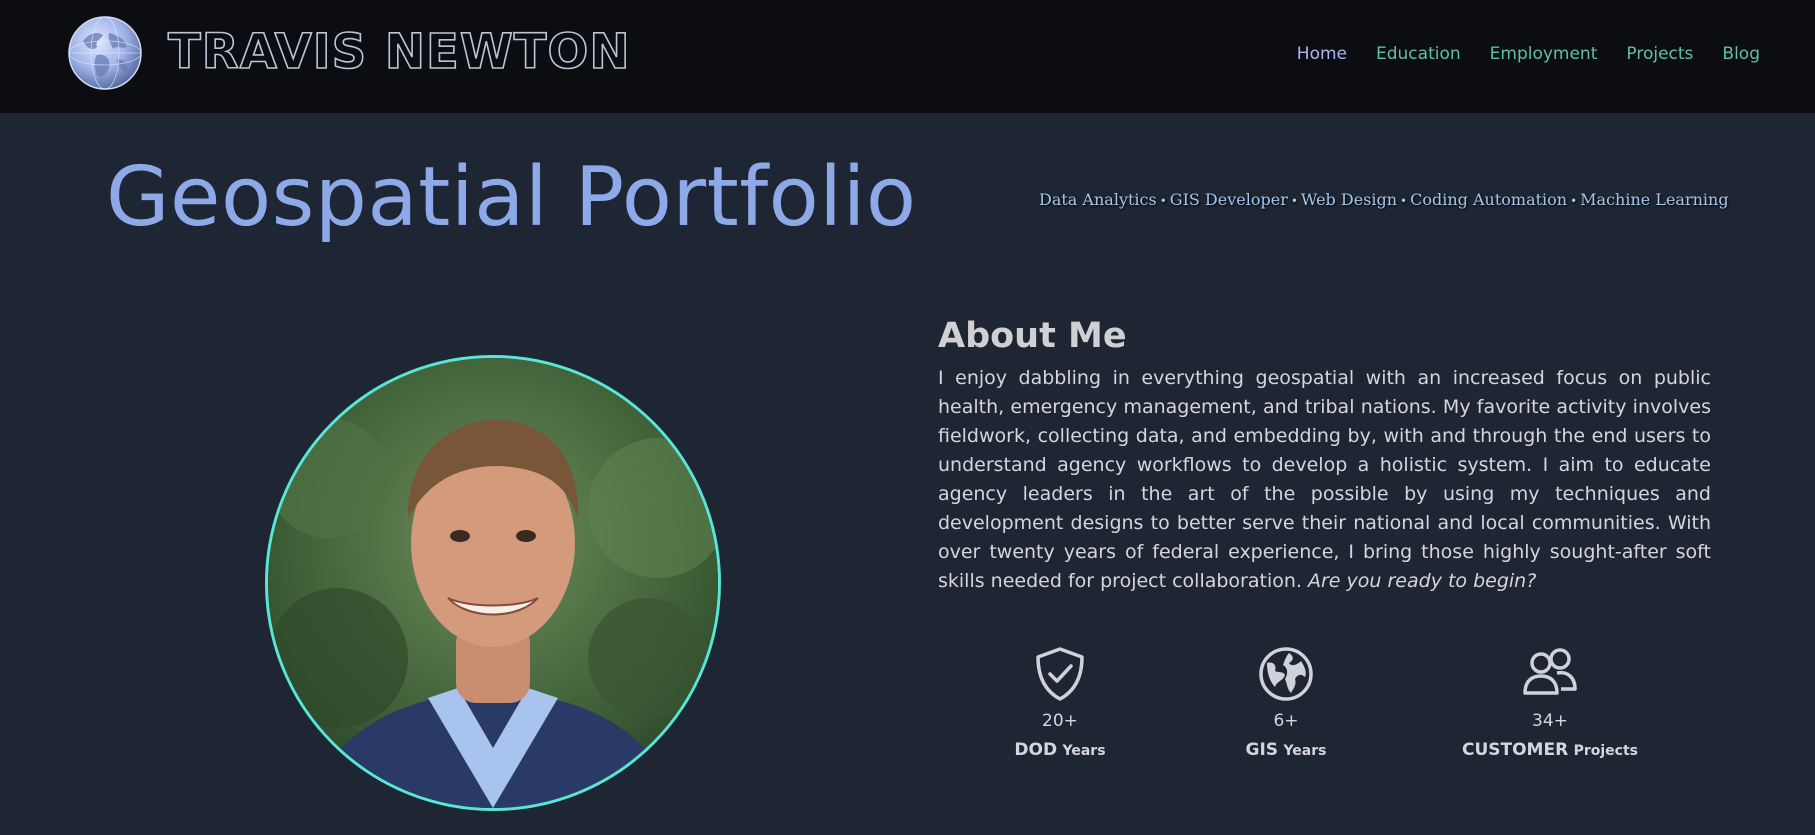  I want to click on stat-value: 6+, so click(1286, 721).